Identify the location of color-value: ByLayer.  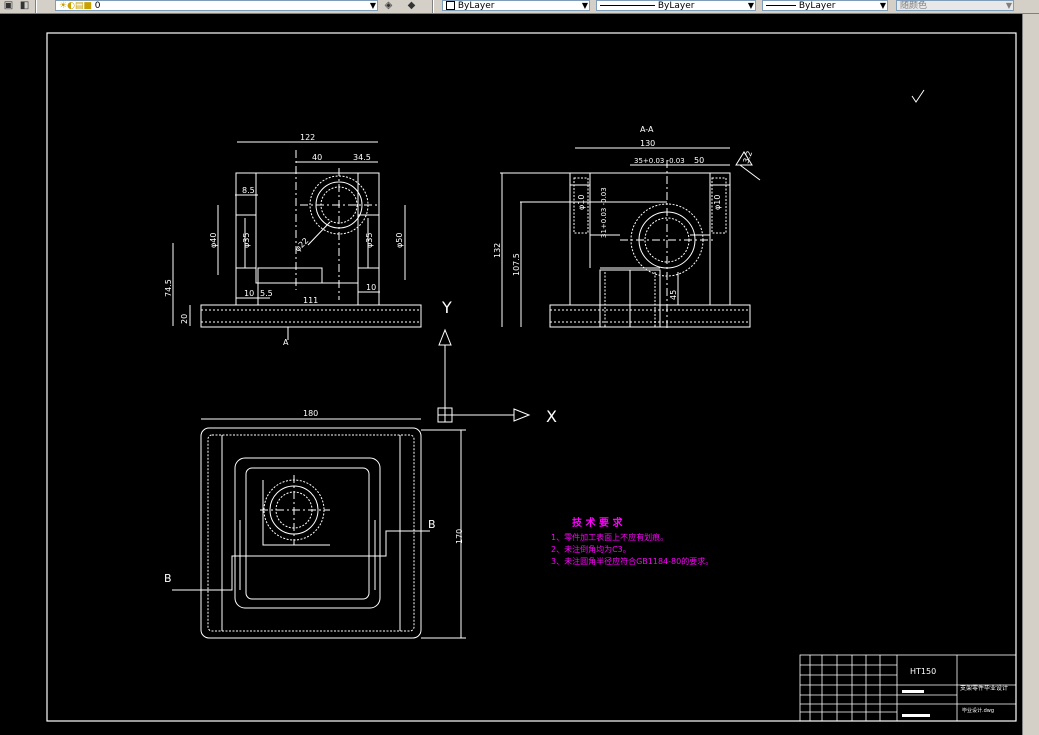
(476, 6).